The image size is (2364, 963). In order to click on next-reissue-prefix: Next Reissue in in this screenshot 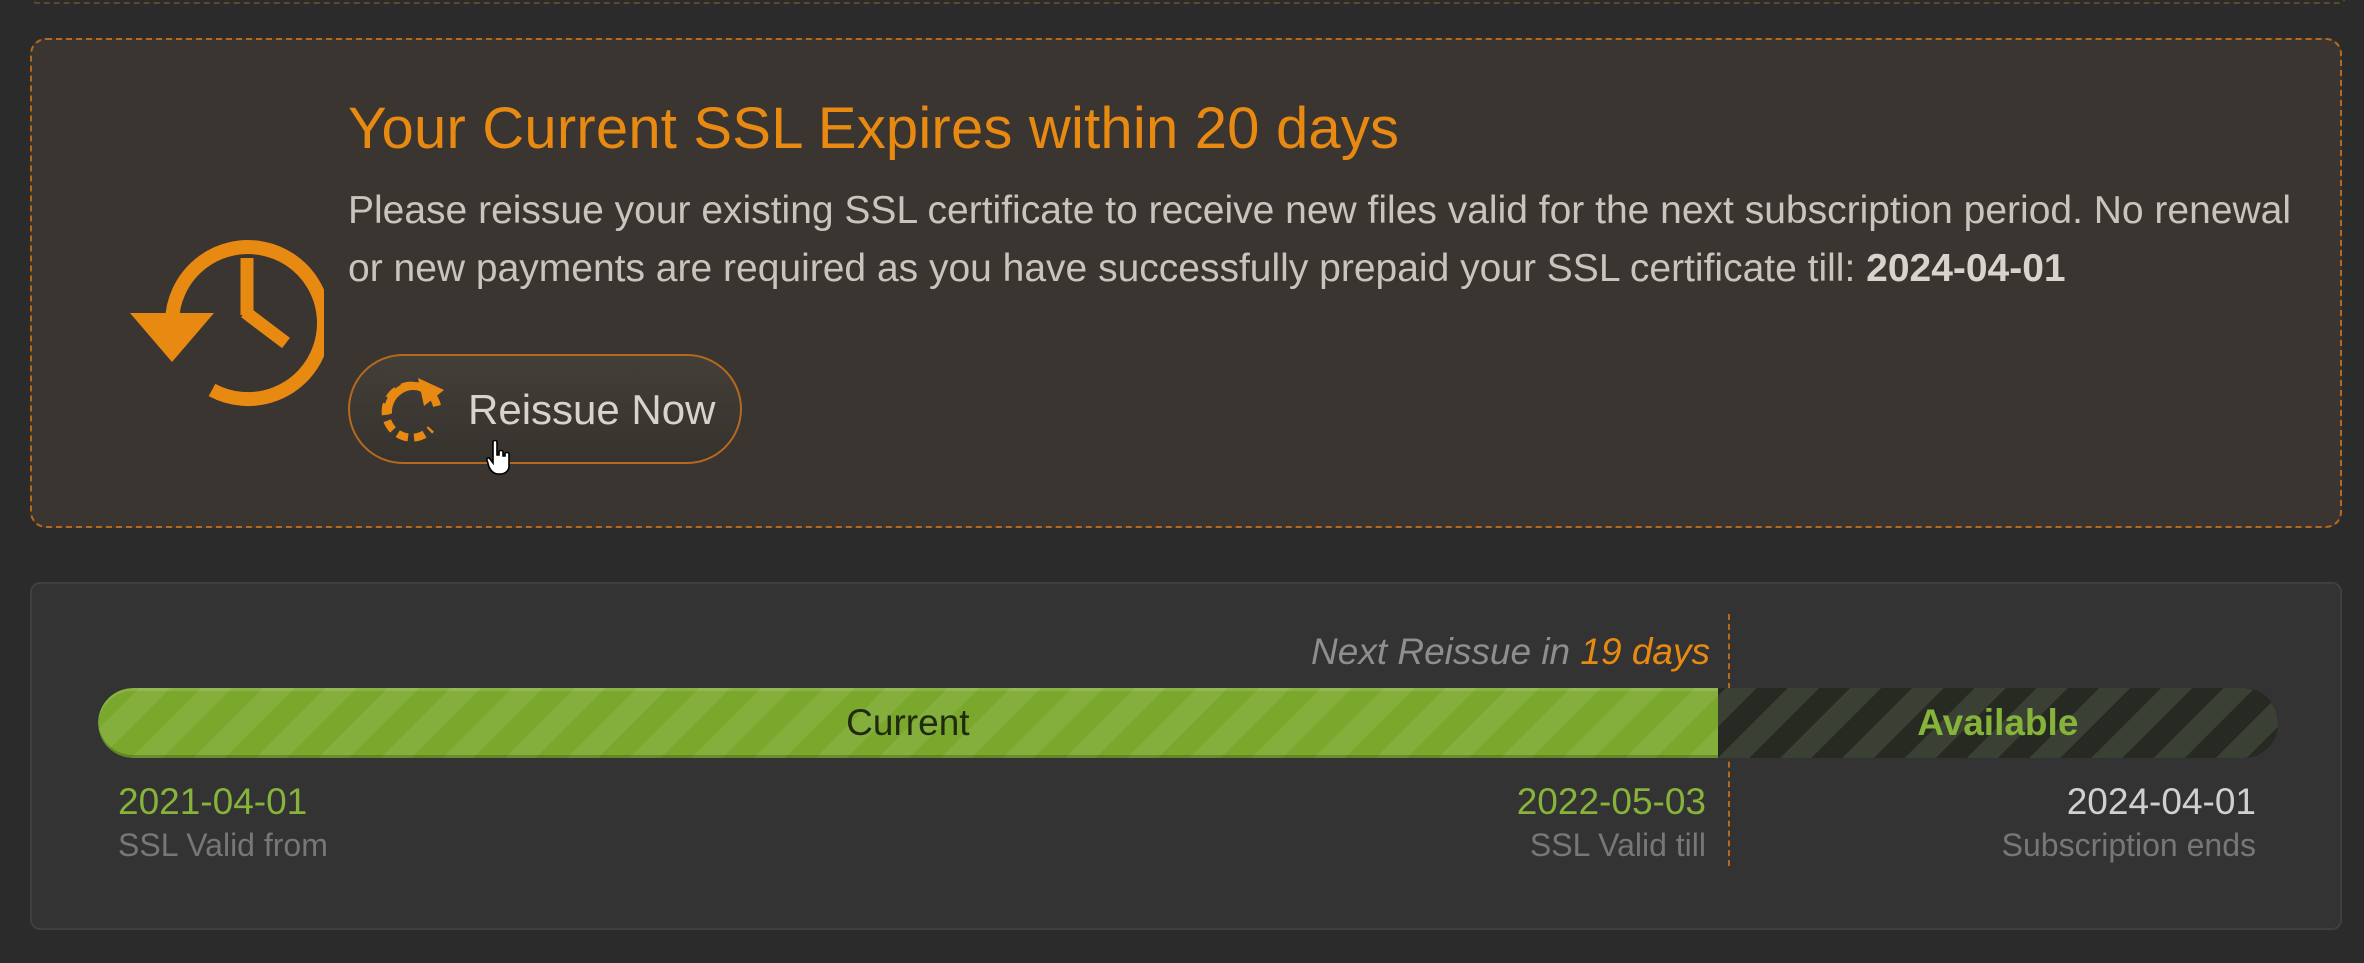, I will do `click(1446, 651)`.